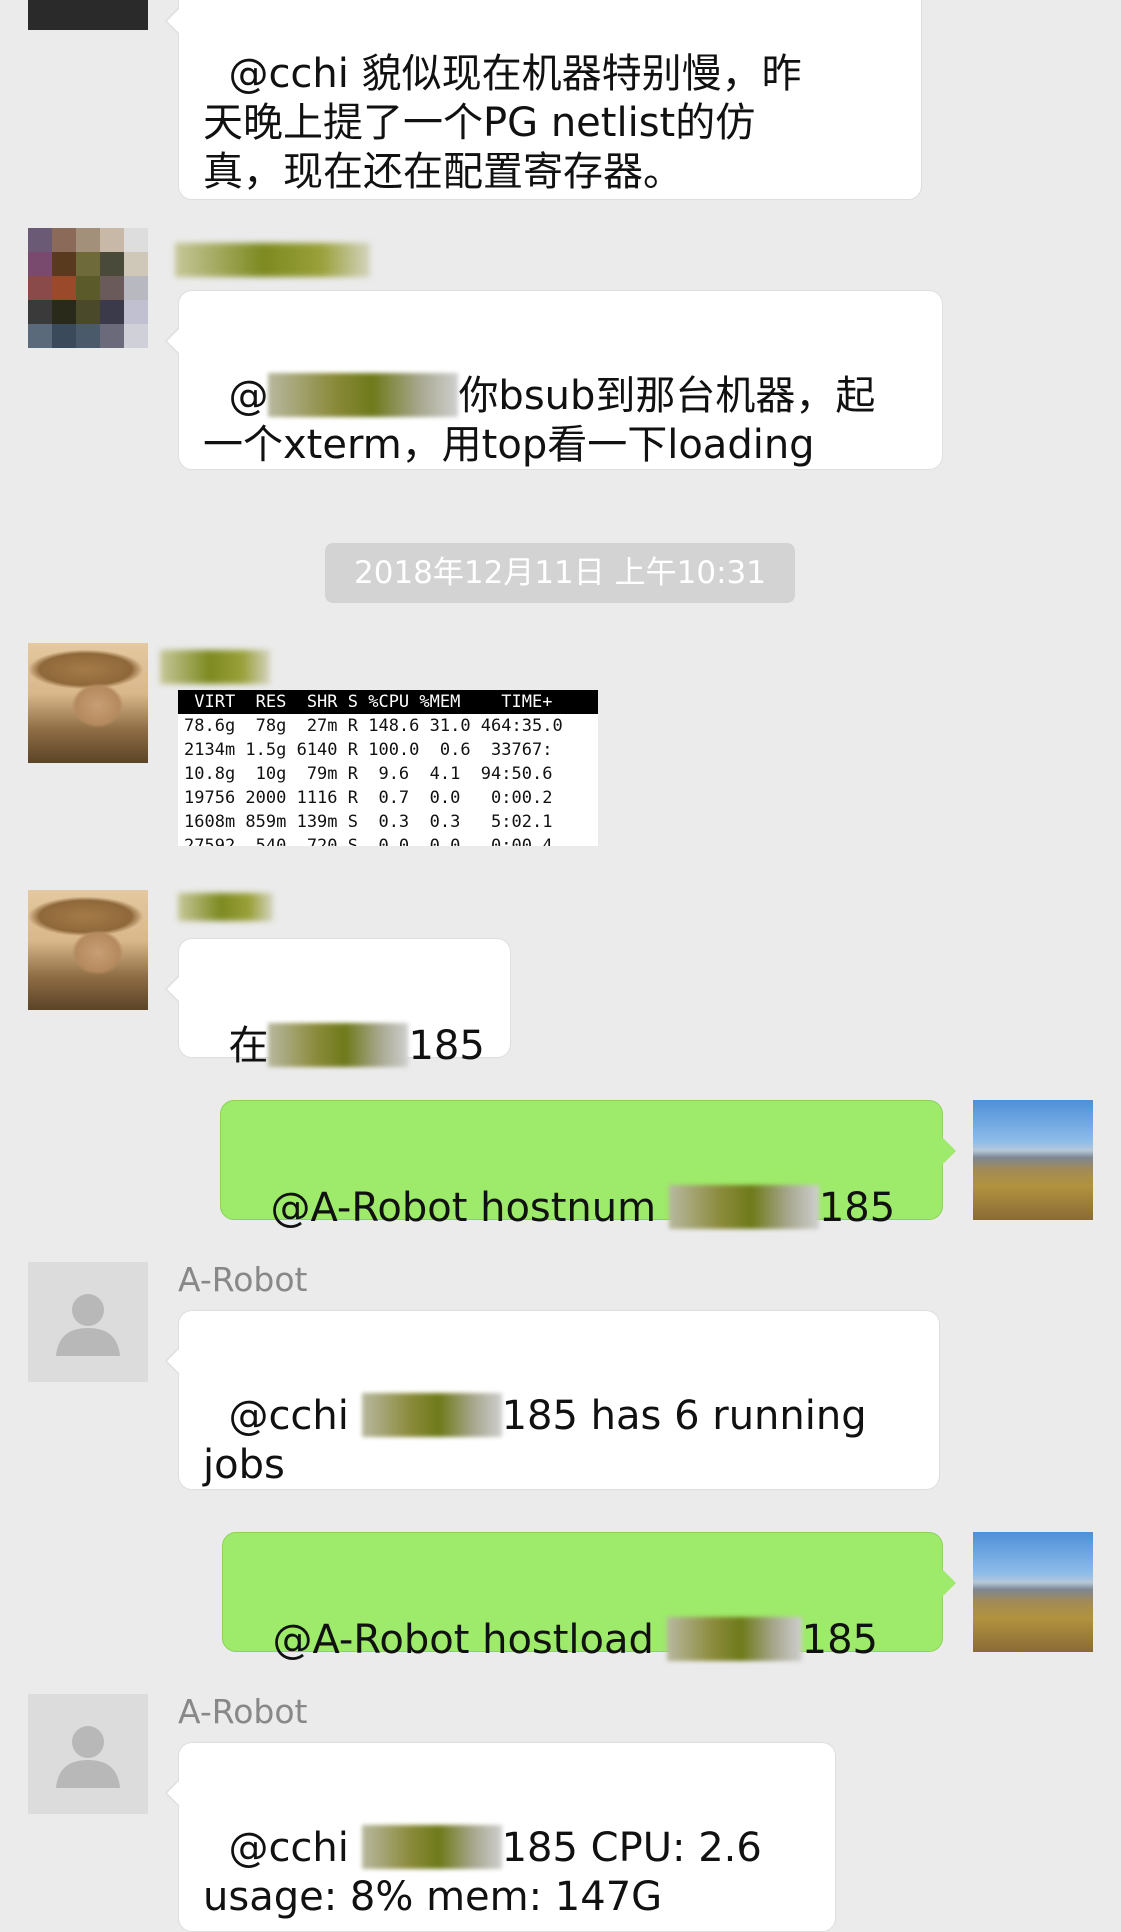  Describe the element at coordinates (244, 1465) in the screenshot. I see `message-text: jobs` at that location.